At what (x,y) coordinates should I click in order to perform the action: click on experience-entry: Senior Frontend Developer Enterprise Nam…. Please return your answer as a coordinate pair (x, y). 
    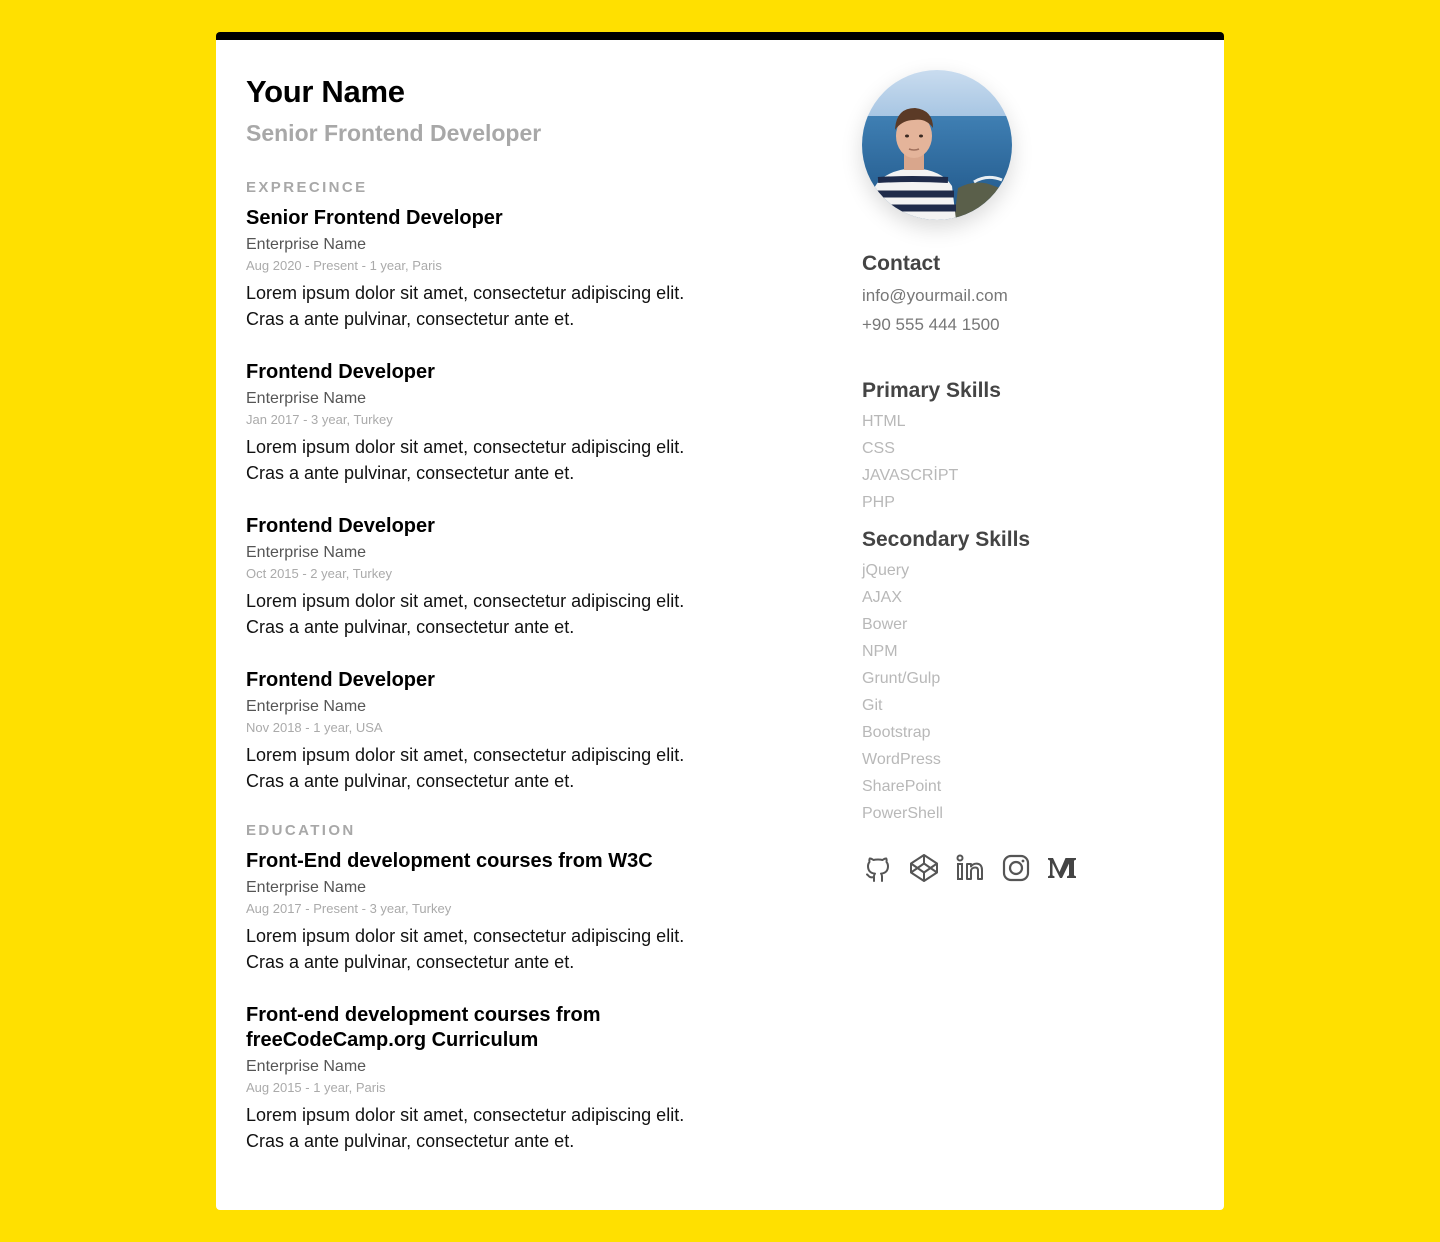
    Looking at the image, I should click on (486, 269).